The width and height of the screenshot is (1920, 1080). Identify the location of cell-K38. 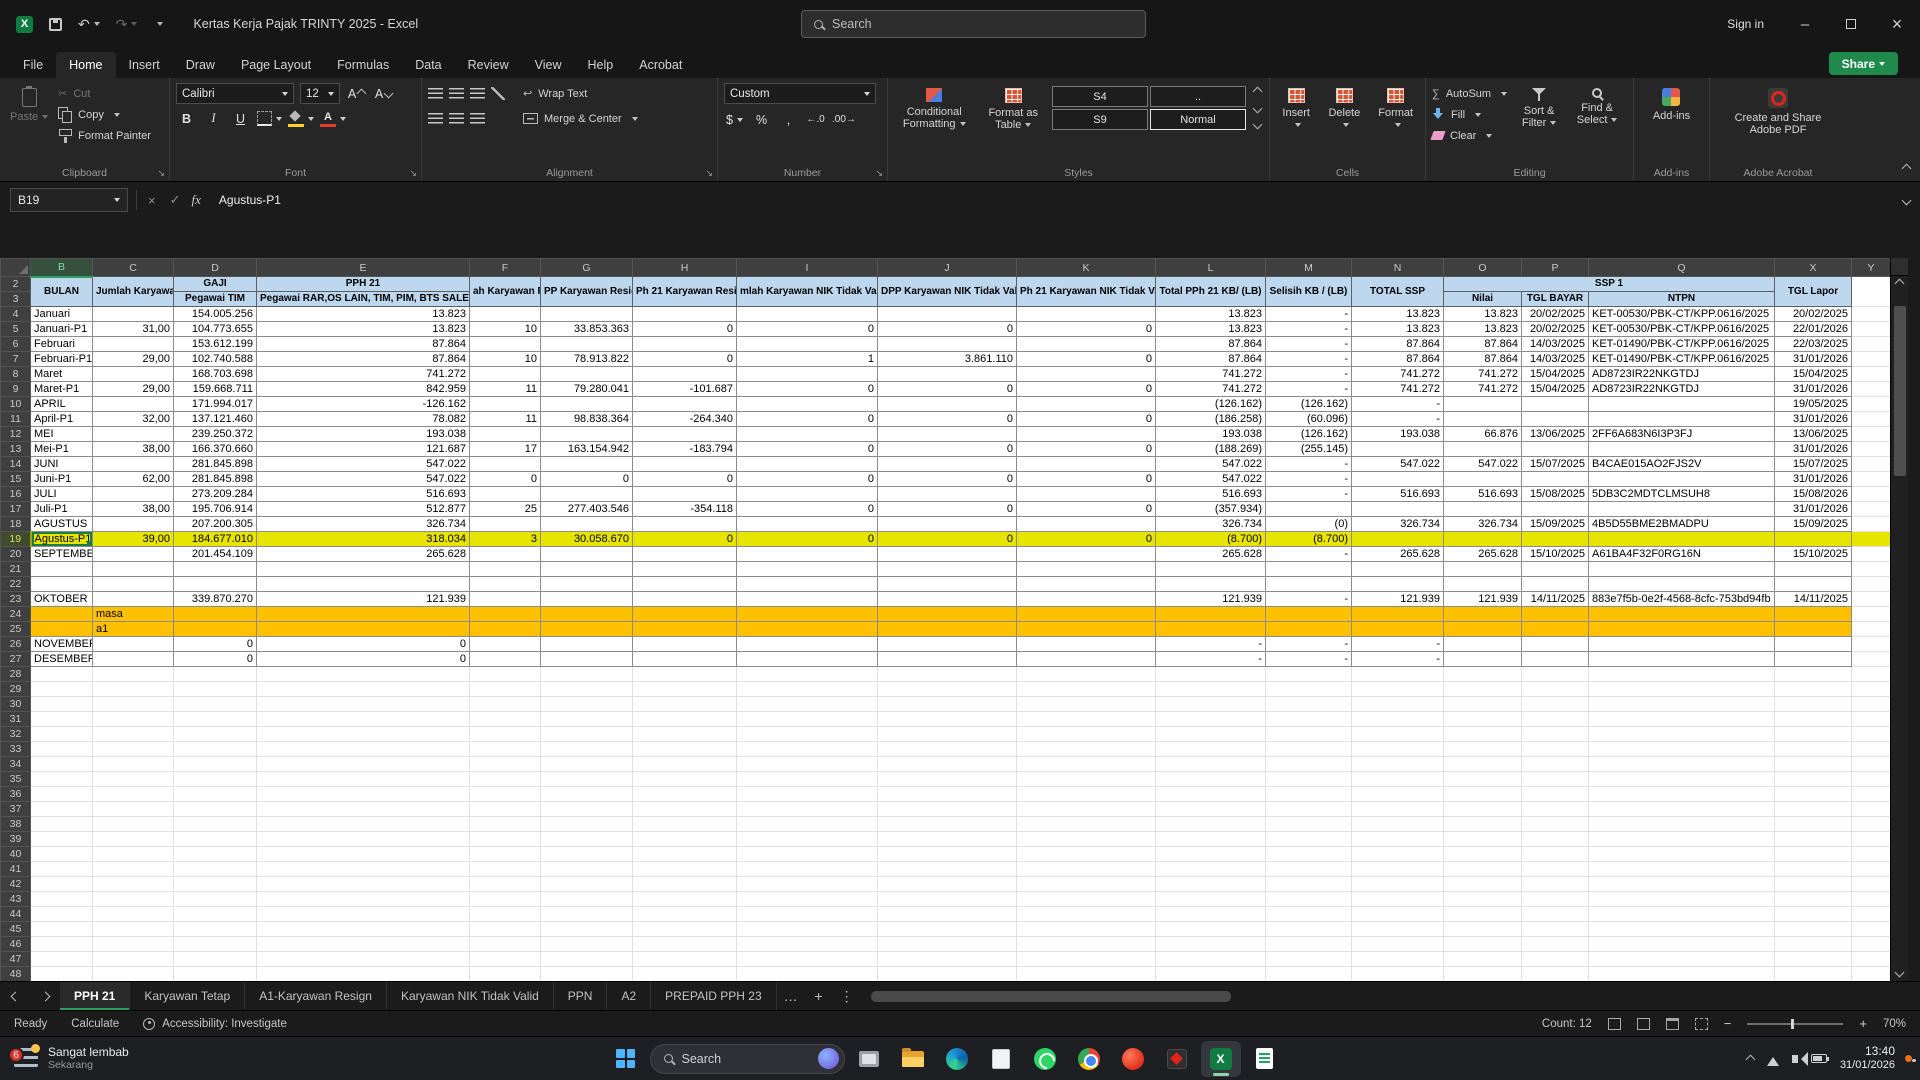
(1086, 824).